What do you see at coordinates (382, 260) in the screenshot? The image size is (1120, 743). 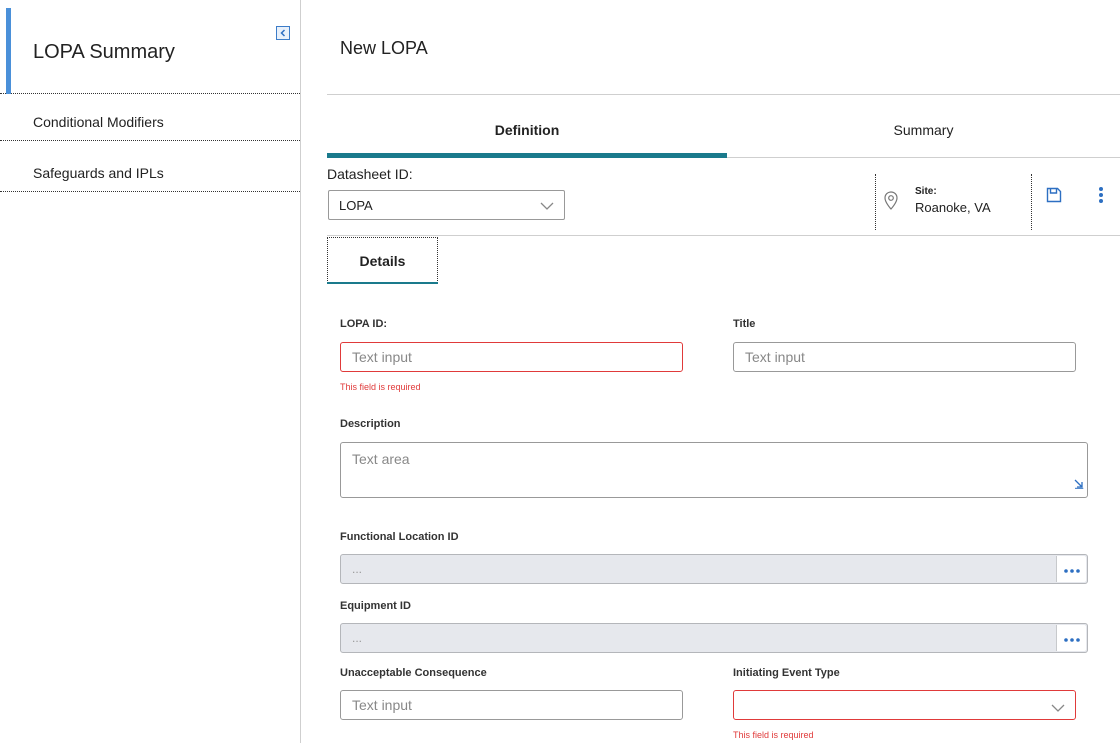 I see `tab-details: Details` at bounding box center [382, 260].